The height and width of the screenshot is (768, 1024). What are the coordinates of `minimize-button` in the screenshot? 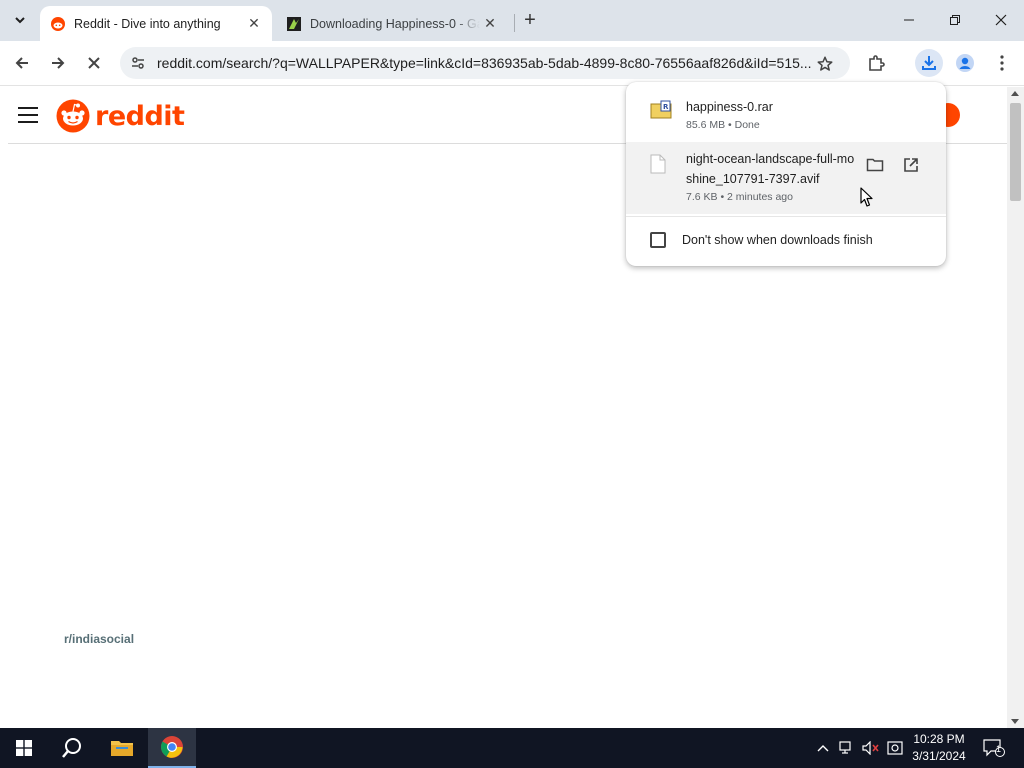 It's located at (909, 20).